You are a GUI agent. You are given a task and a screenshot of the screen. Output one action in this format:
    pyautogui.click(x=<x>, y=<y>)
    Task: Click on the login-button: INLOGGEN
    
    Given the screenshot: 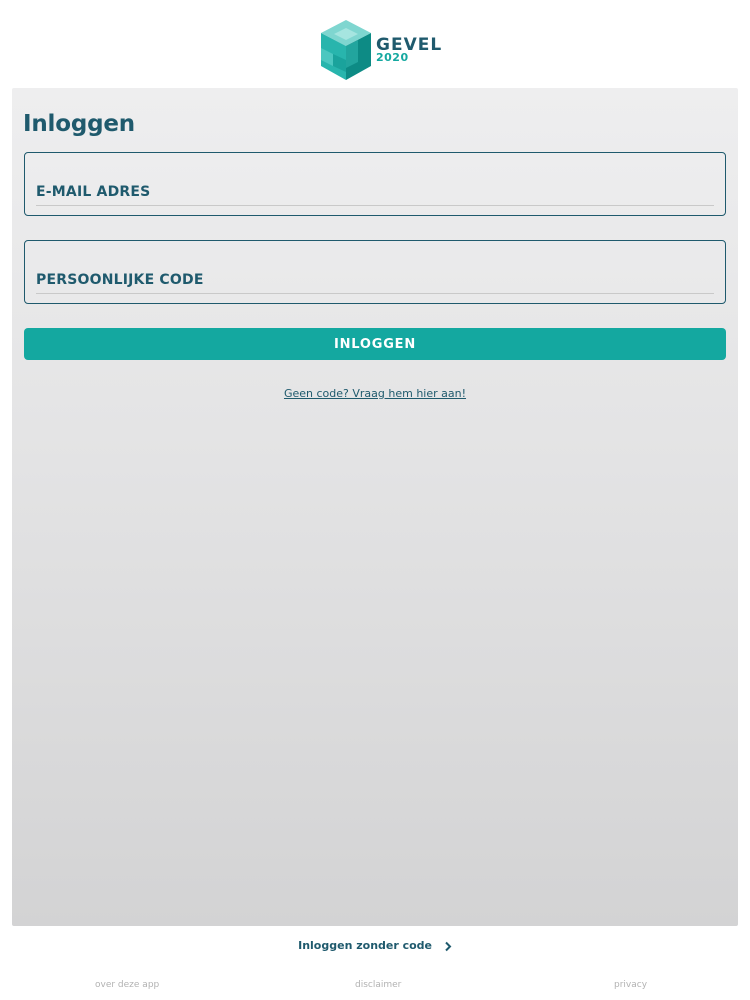 What is the action you would take?
    pyautogui.click(x=375, y=344)
    